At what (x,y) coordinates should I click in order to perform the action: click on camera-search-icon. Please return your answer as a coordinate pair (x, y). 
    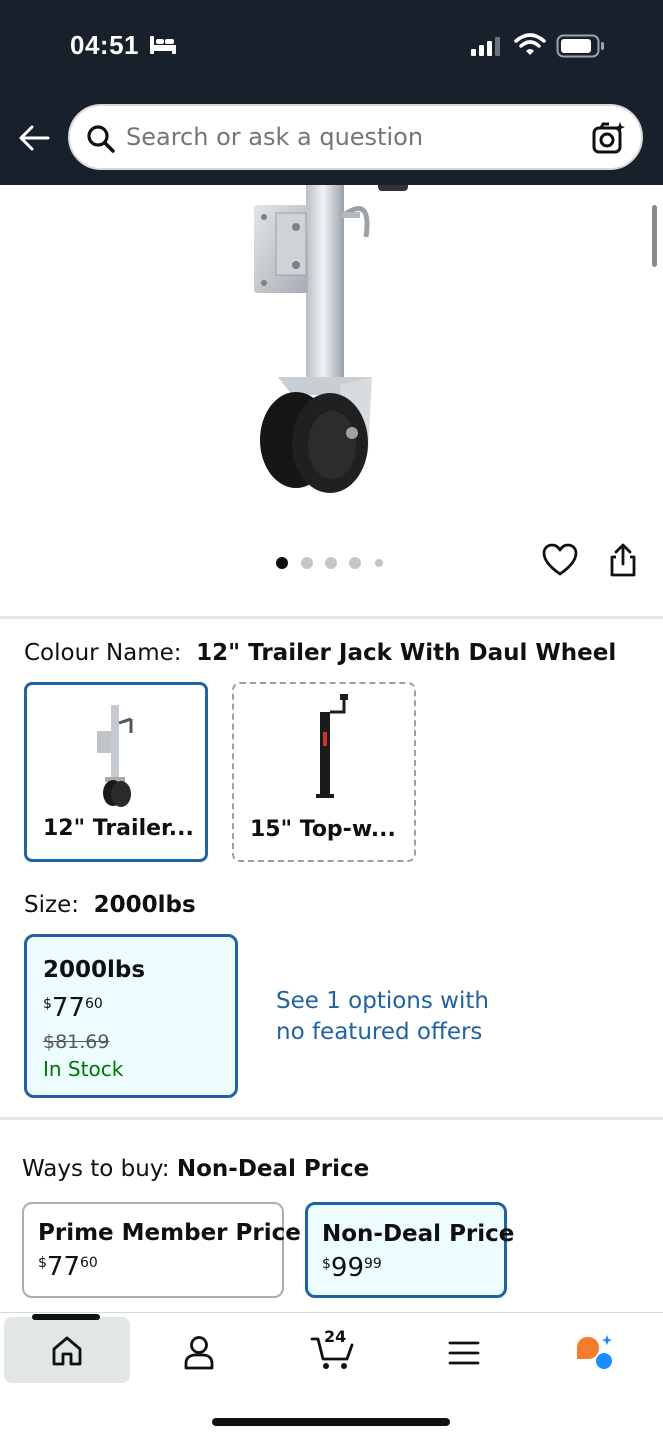
    Looking at the image, I should click on (609, 138).